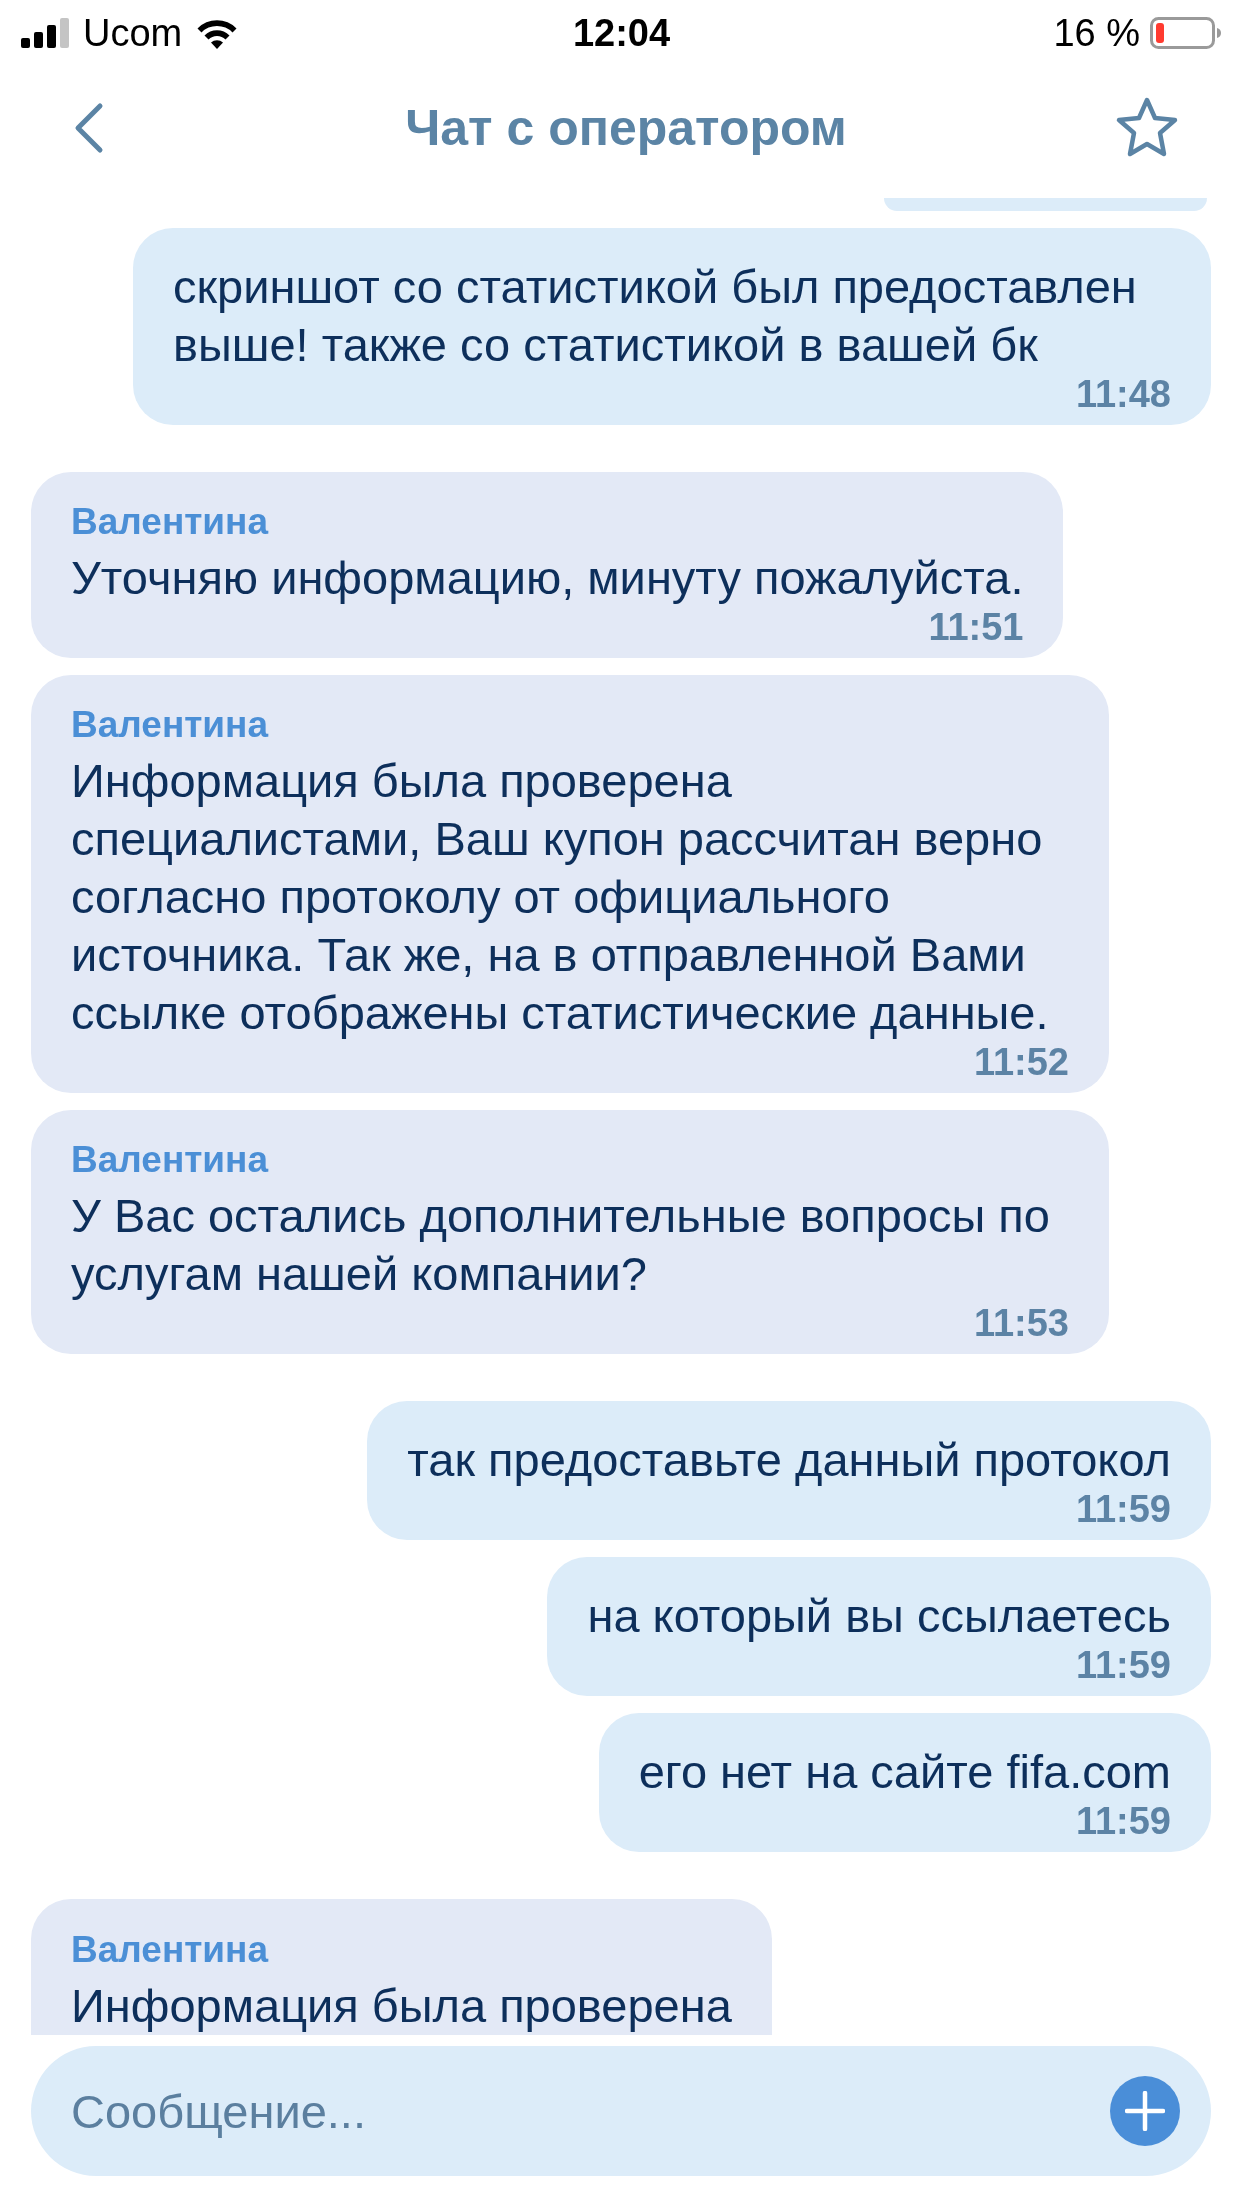  Describe the element at coordinates (879, 1616) in the screenshot. I see `message-text: на который вы ссылаетесь` at that location.